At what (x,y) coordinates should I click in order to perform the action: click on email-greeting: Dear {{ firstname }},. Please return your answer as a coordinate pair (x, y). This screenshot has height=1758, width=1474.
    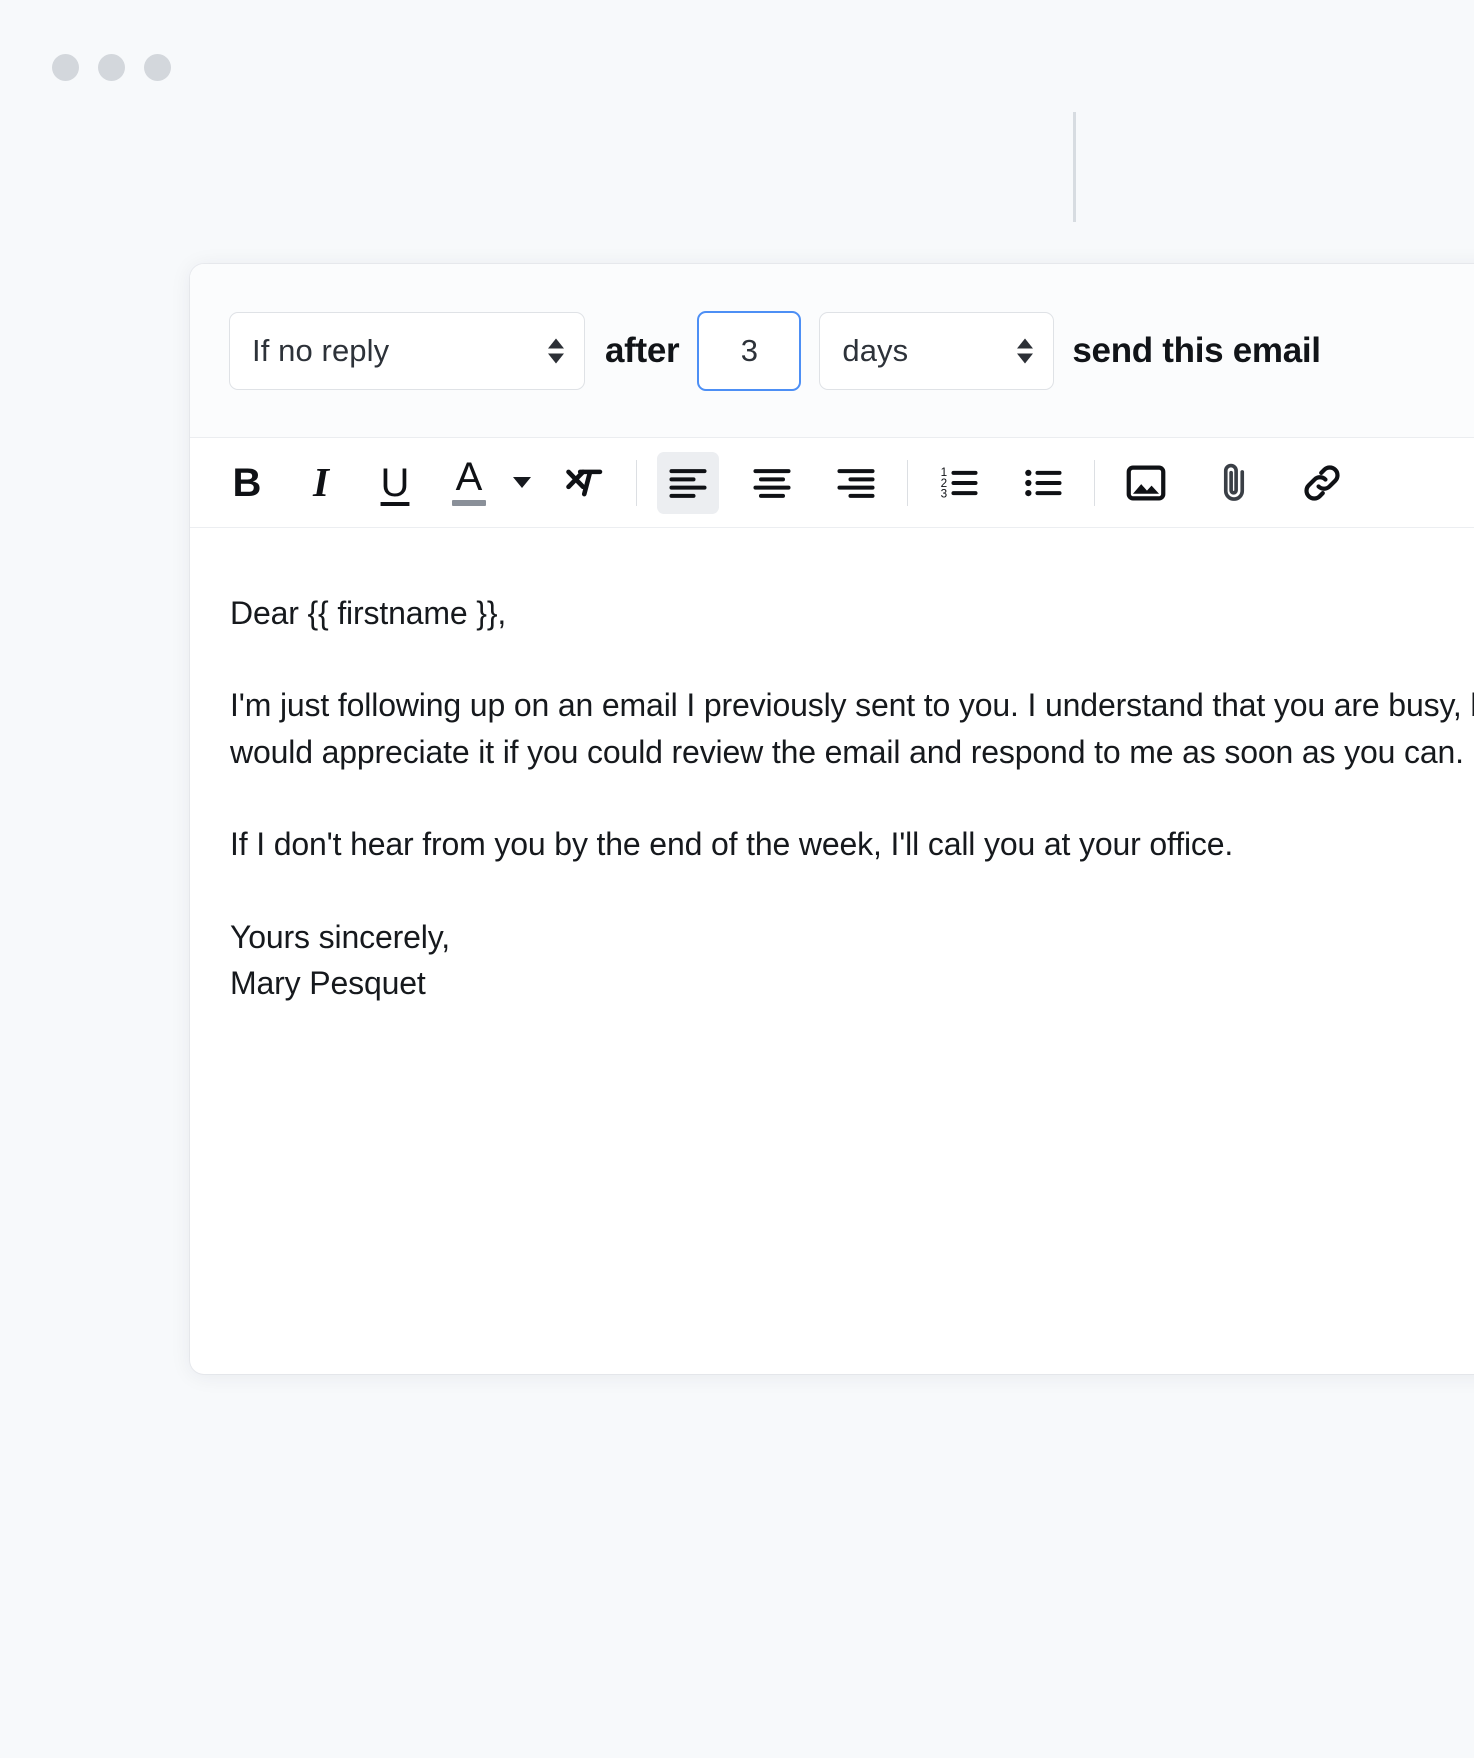
    Looking at the image, I should click on (368, 613).